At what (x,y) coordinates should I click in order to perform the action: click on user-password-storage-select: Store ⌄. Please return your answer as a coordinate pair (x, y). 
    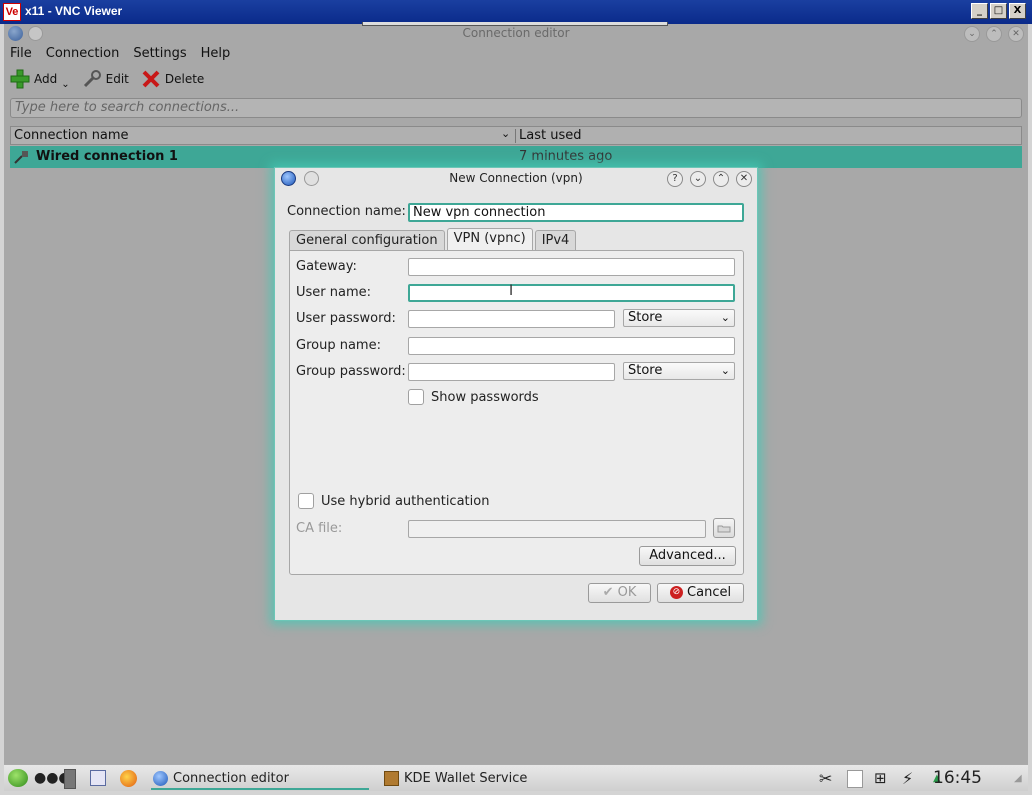
    Looking at the image, I should click on (679, 318).